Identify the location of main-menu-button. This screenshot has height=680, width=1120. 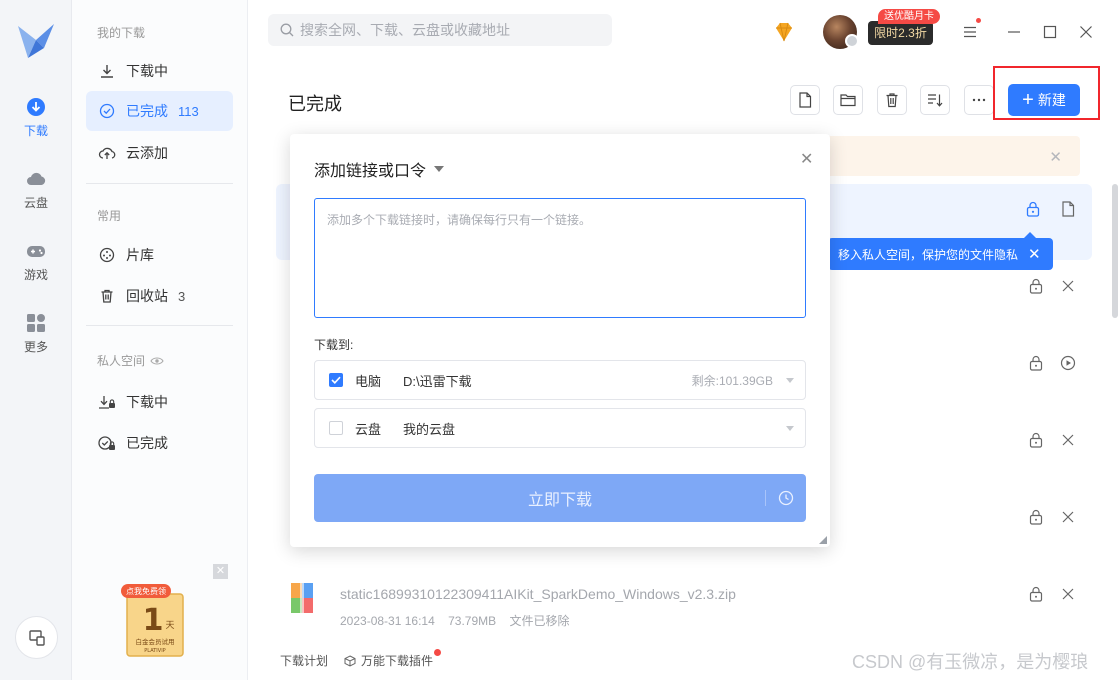
(970, 32).